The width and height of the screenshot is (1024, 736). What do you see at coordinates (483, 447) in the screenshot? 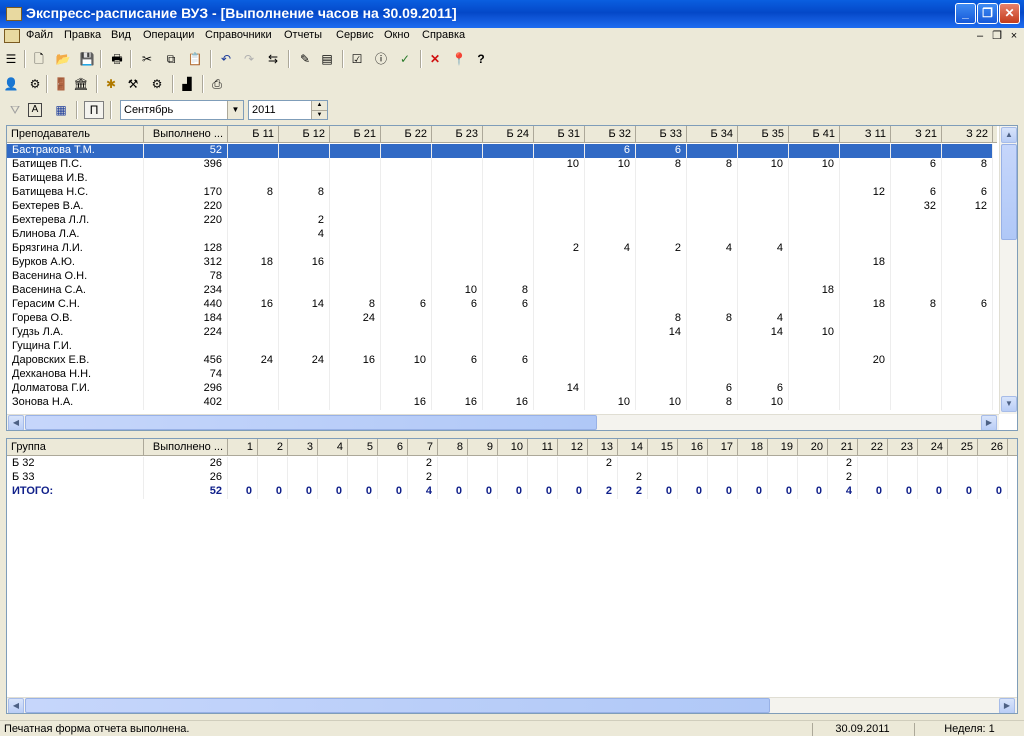
I see `column-header: 9` at bounding box center [483, 447].